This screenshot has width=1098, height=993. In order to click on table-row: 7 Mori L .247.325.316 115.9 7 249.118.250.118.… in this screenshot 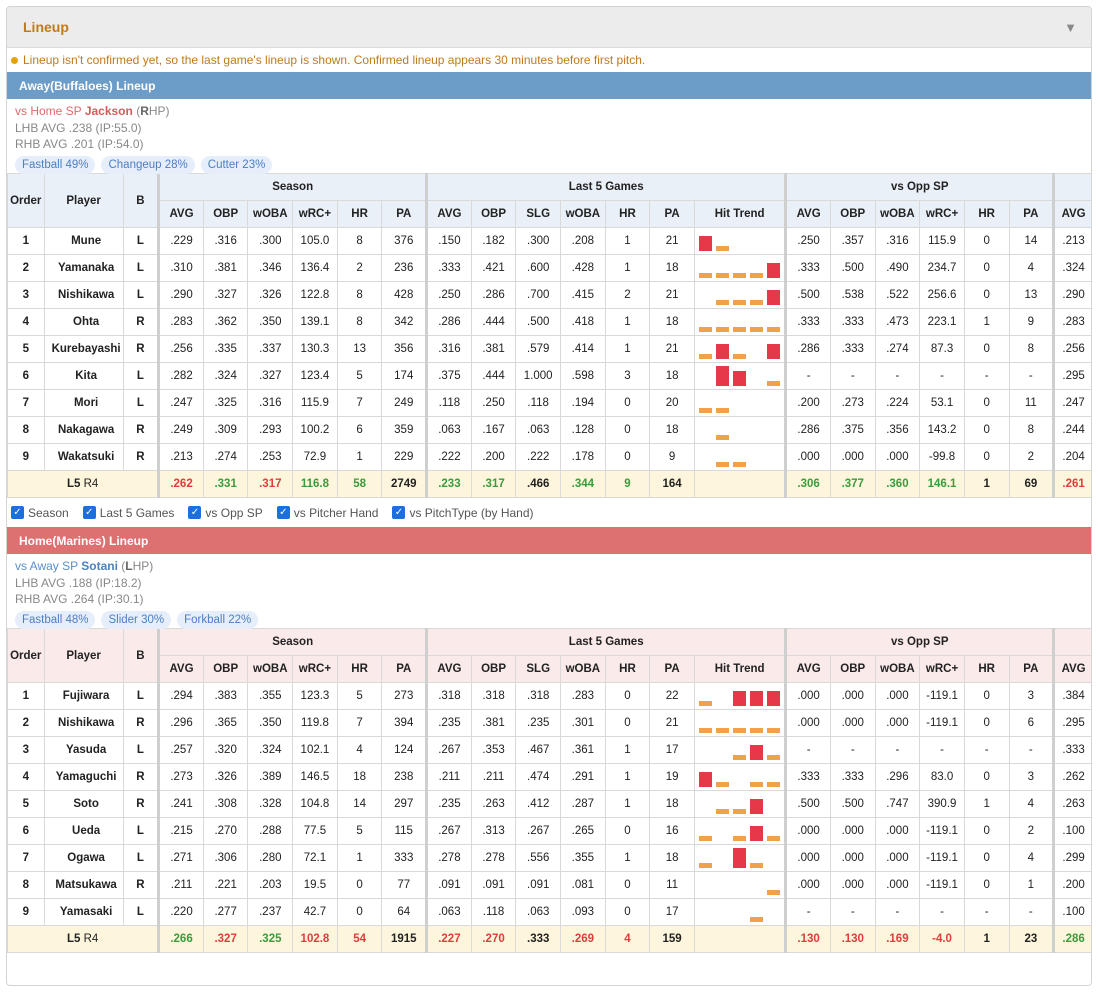, I will do `click(549, 403)`.